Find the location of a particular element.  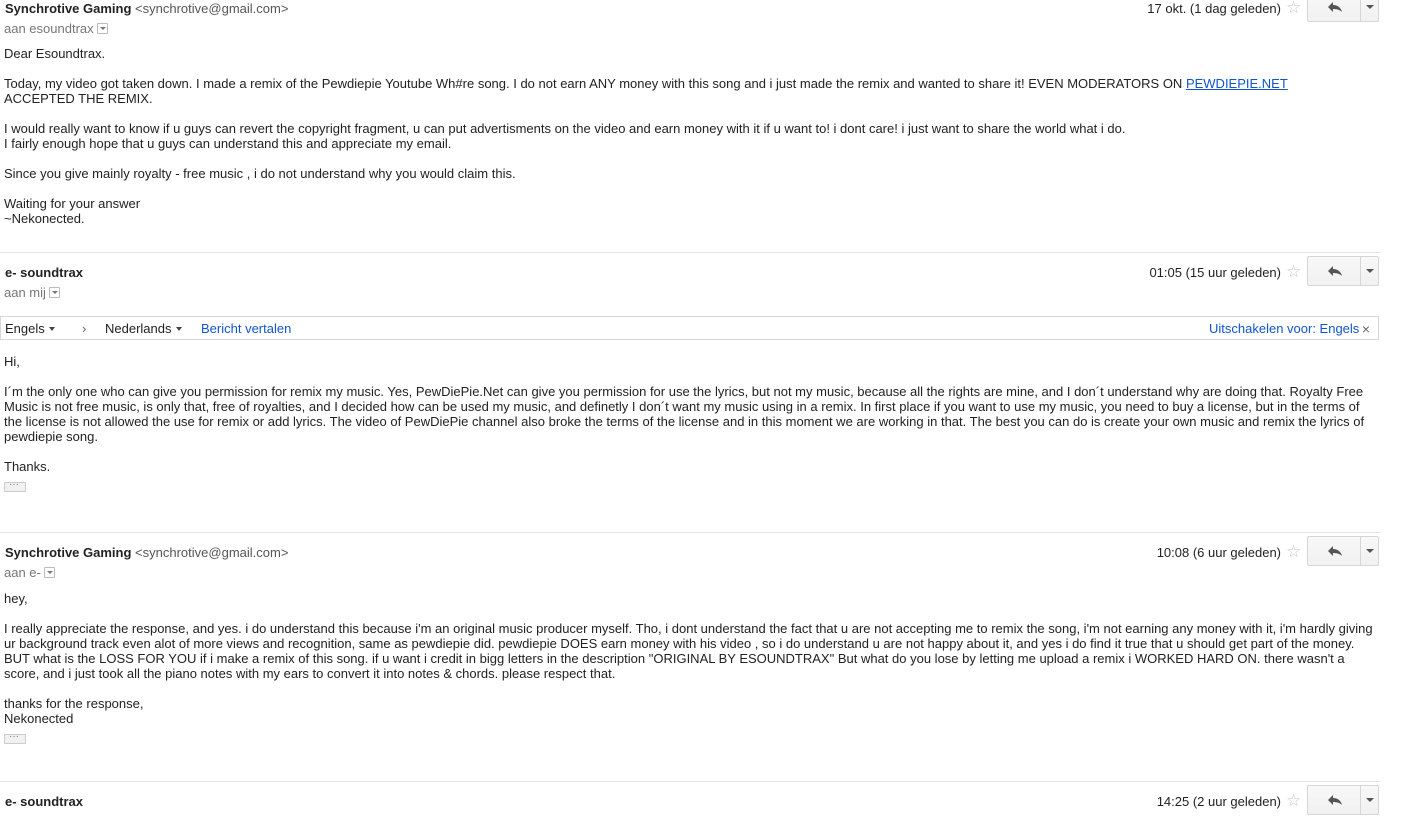

message-date: 10:08 (6 uur geleden) is located at coordinates (1218, 552).